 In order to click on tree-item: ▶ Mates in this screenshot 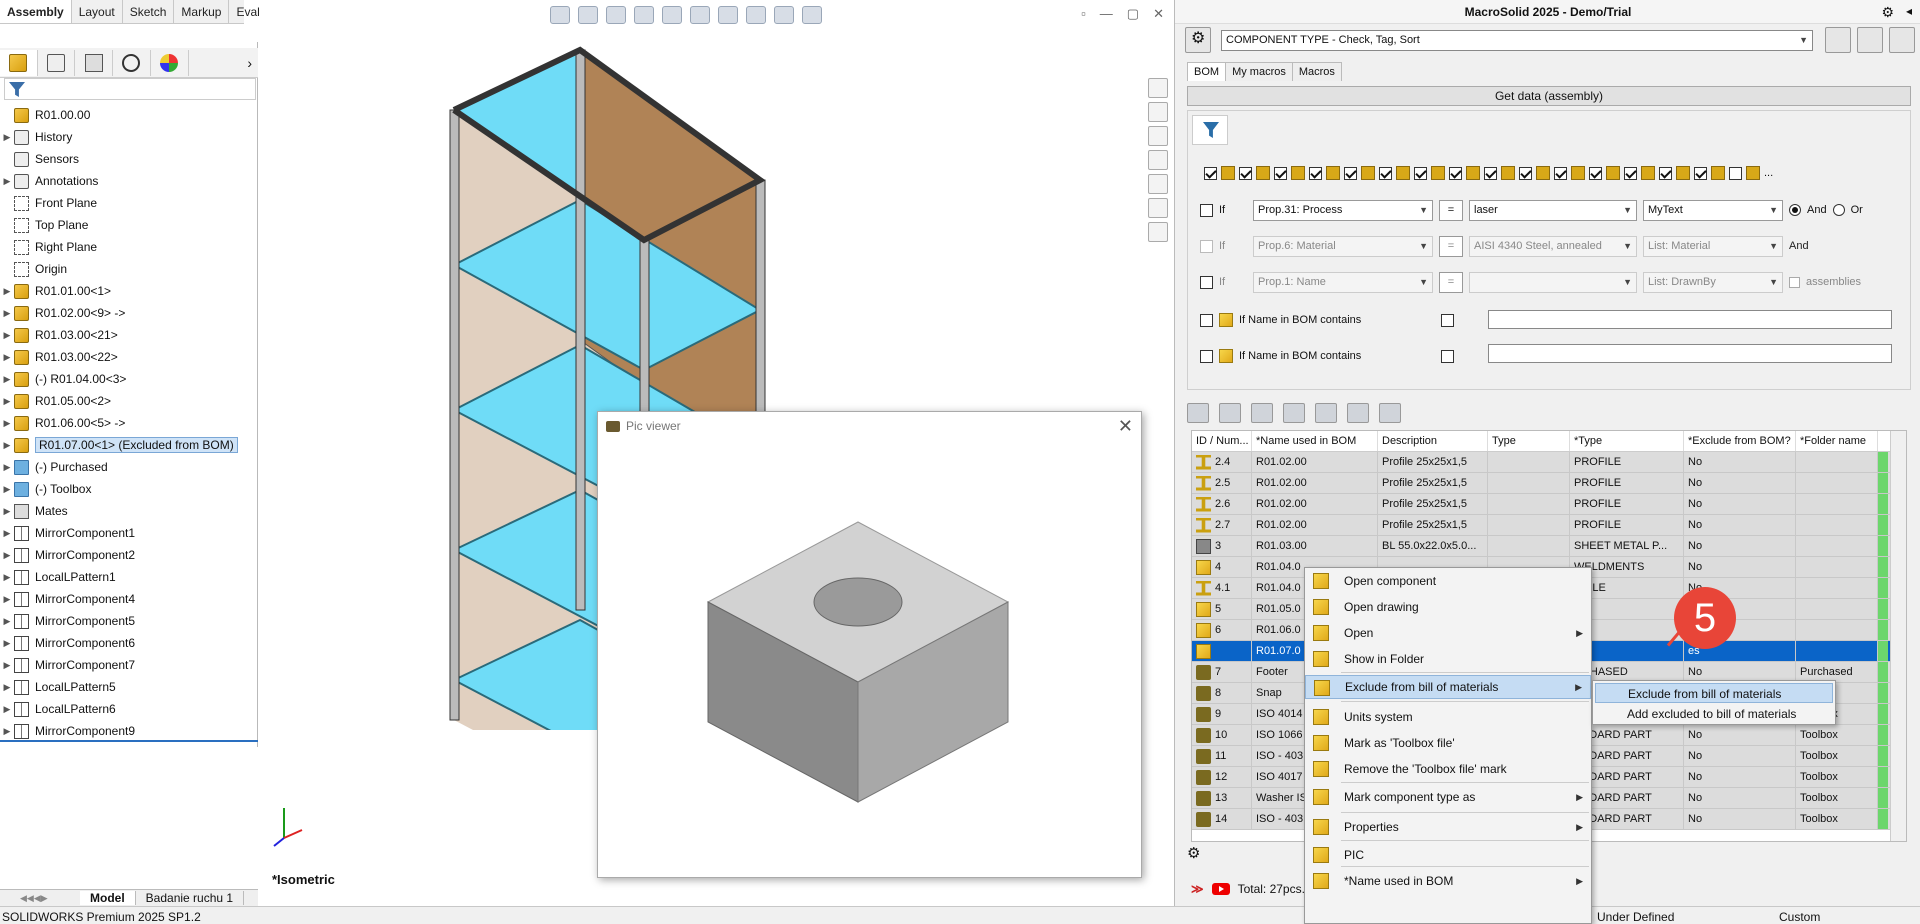, I will do `click(129, 511)`.